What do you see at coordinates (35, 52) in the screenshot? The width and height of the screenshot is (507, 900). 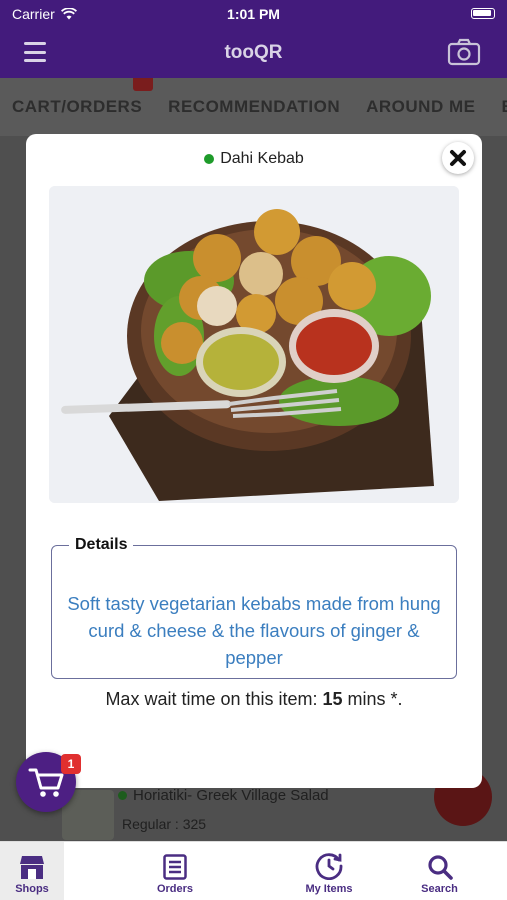 I see `menu-icon` at bounding box center [35, 52].